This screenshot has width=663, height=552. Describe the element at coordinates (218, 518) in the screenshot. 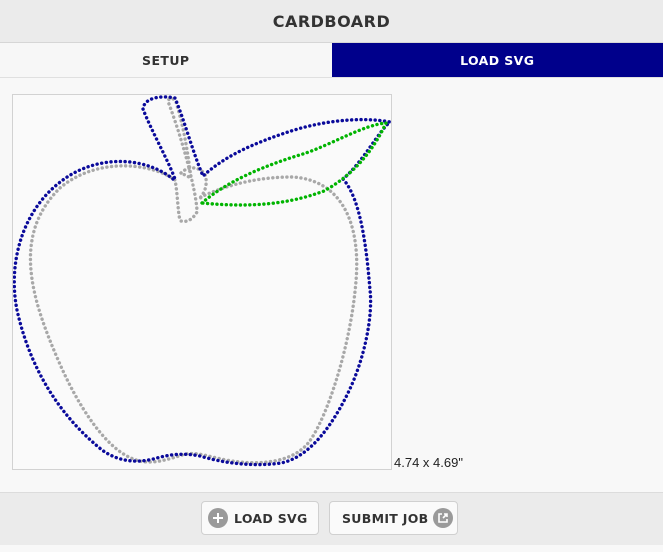

I see `plus-circle-icon` at that location.